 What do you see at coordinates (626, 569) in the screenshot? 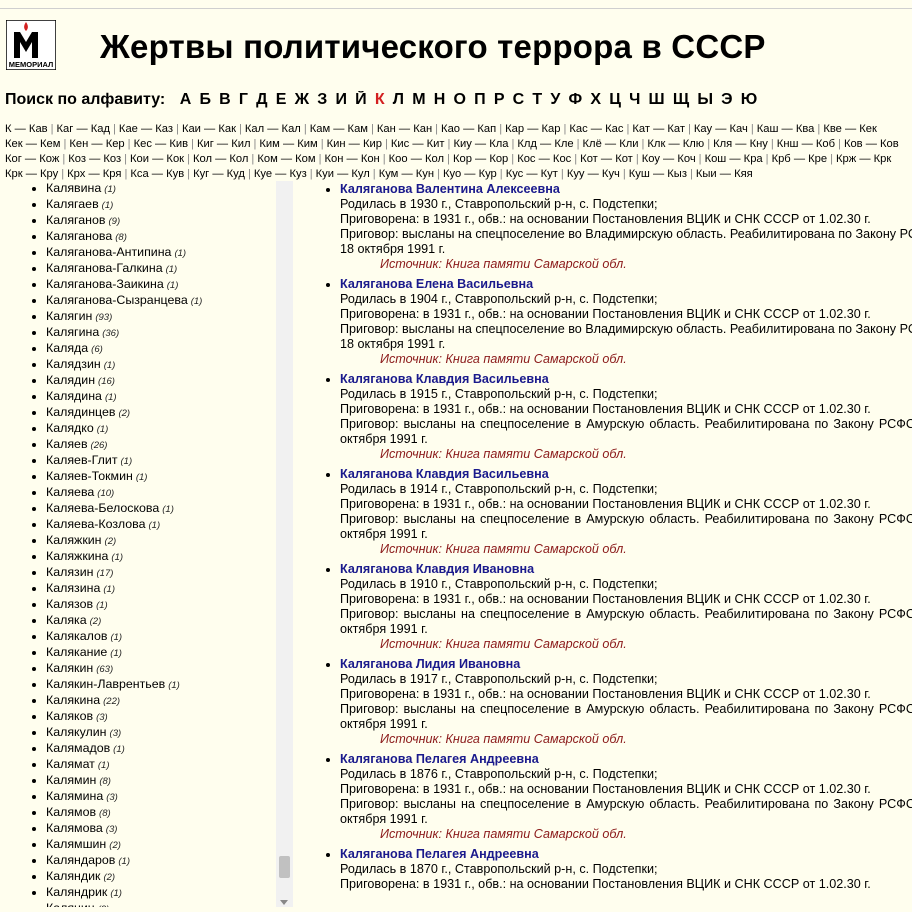
I see `record-name-link: Каляганова Клавдия Ивановна` at bounding box center [626, 569].